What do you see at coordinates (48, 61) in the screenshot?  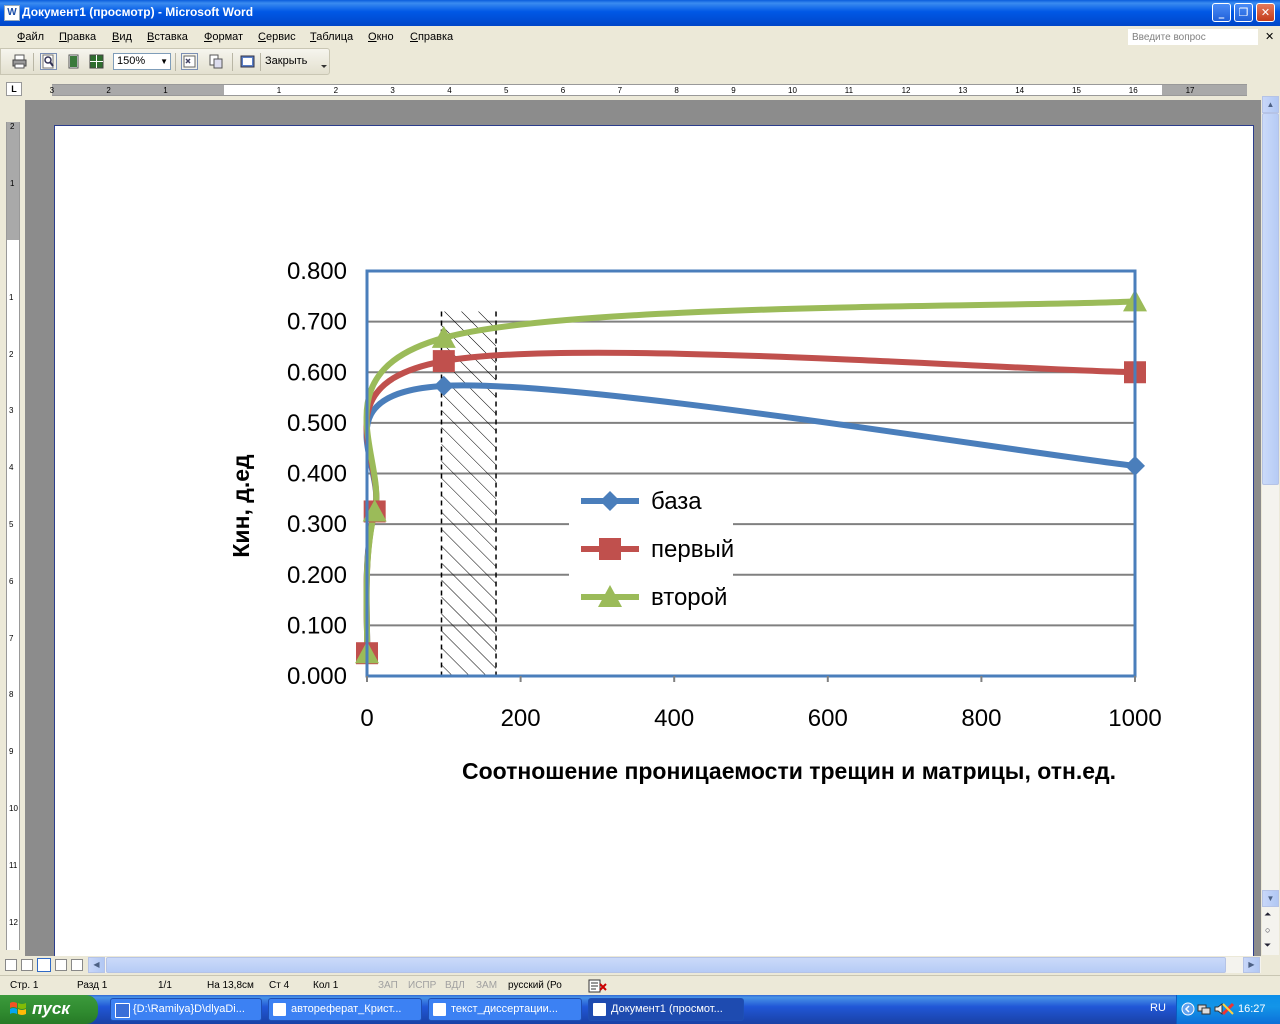 I see `magnifier-icon` at bounding box center [48, 61].